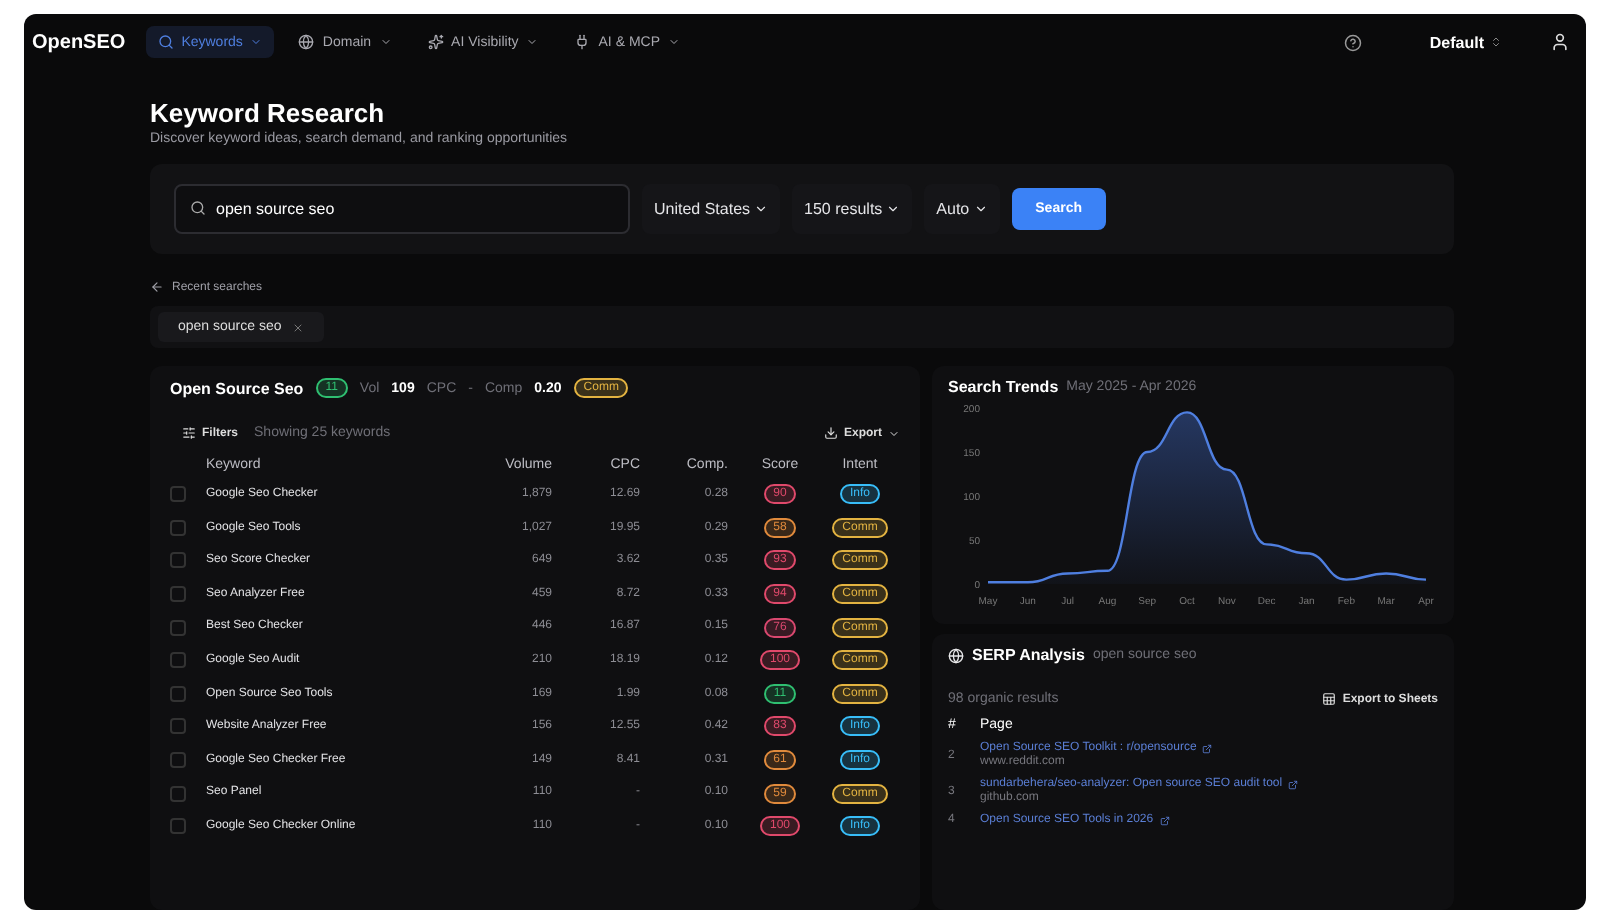 Image resolution: width=1600 pixels, height=922 pixels. Describe the element at coordinates (79, 42) in the screenshot. I see `logo: OpenSEO` at that location.